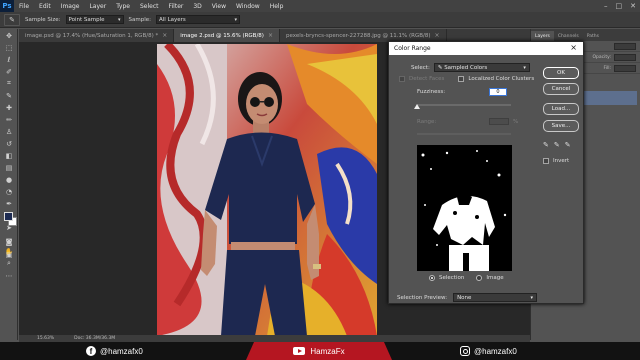  Describe the element at coordinates (432, 278) in the screenshot. I see `selection-radio` at that location.